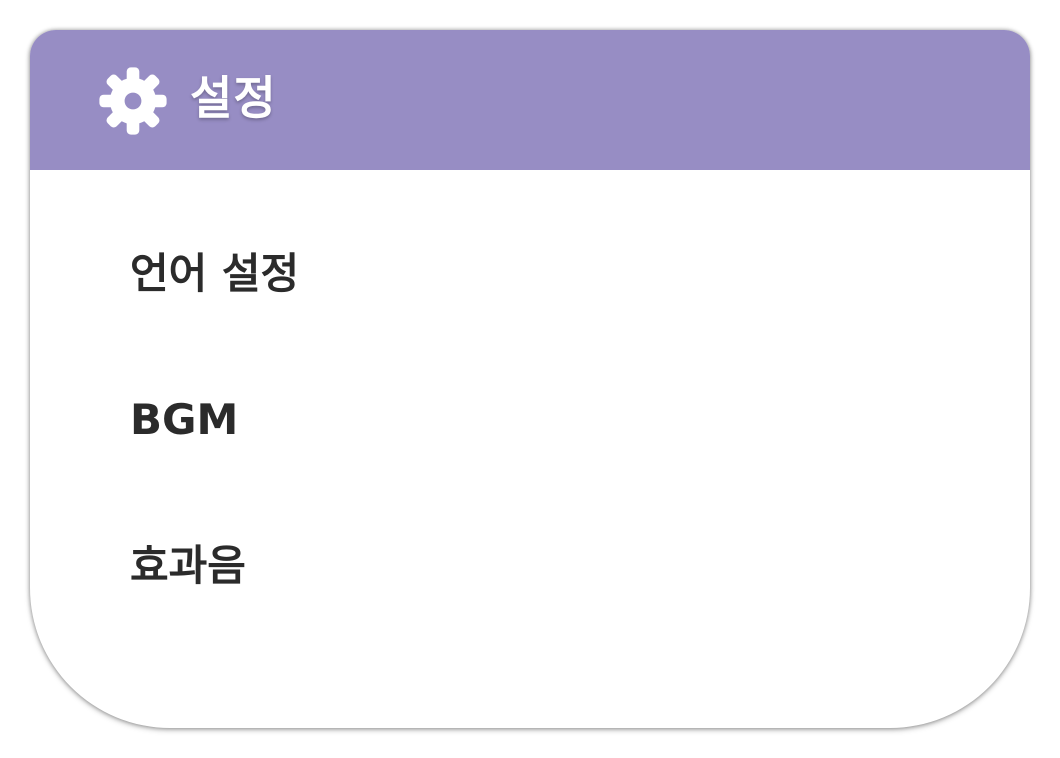 The height and width of the screenshot is (758, 1060). I want to click on menu-item-sound-effects: 효과음, so click(188, 566).